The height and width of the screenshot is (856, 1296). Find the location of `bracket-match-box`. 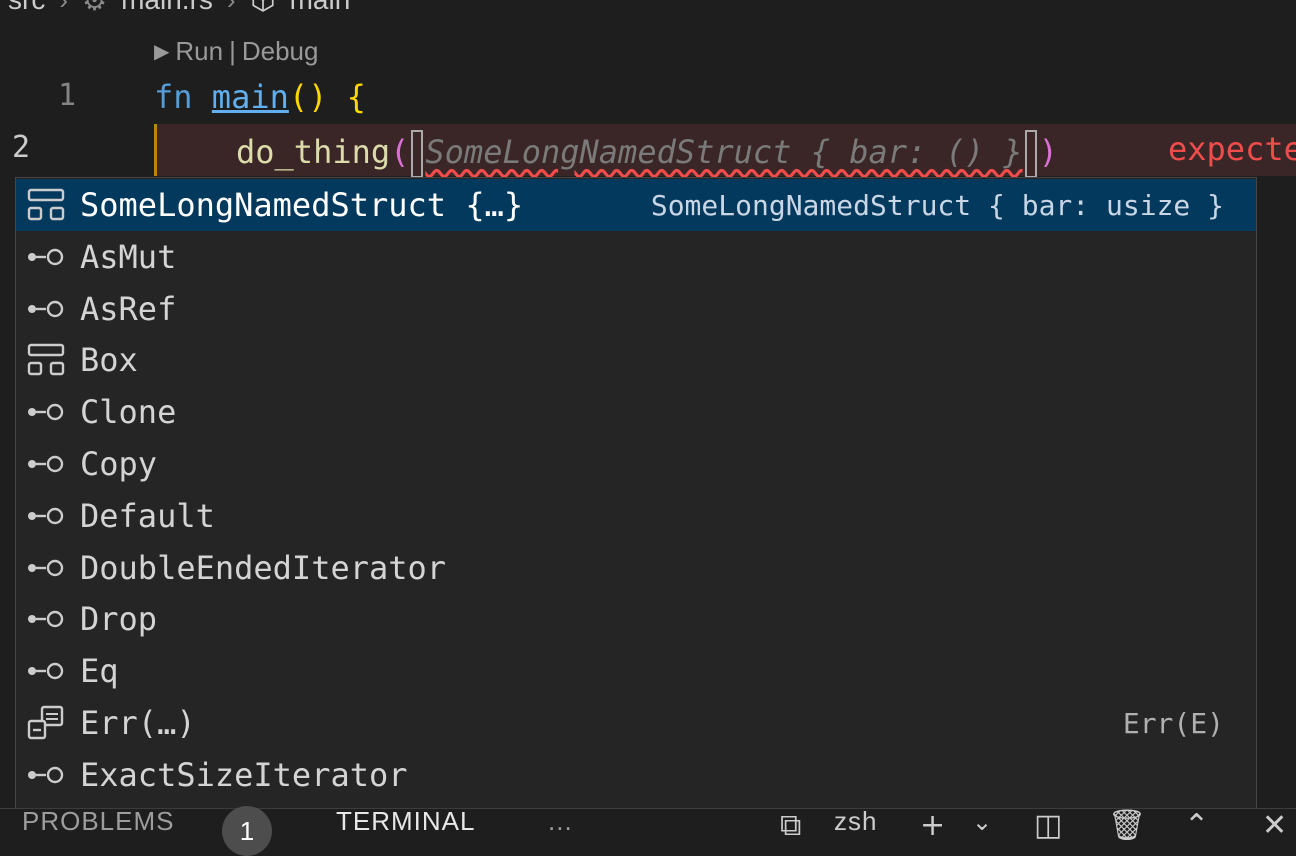

bracket-match-box is located at coordinates (1030, 154).